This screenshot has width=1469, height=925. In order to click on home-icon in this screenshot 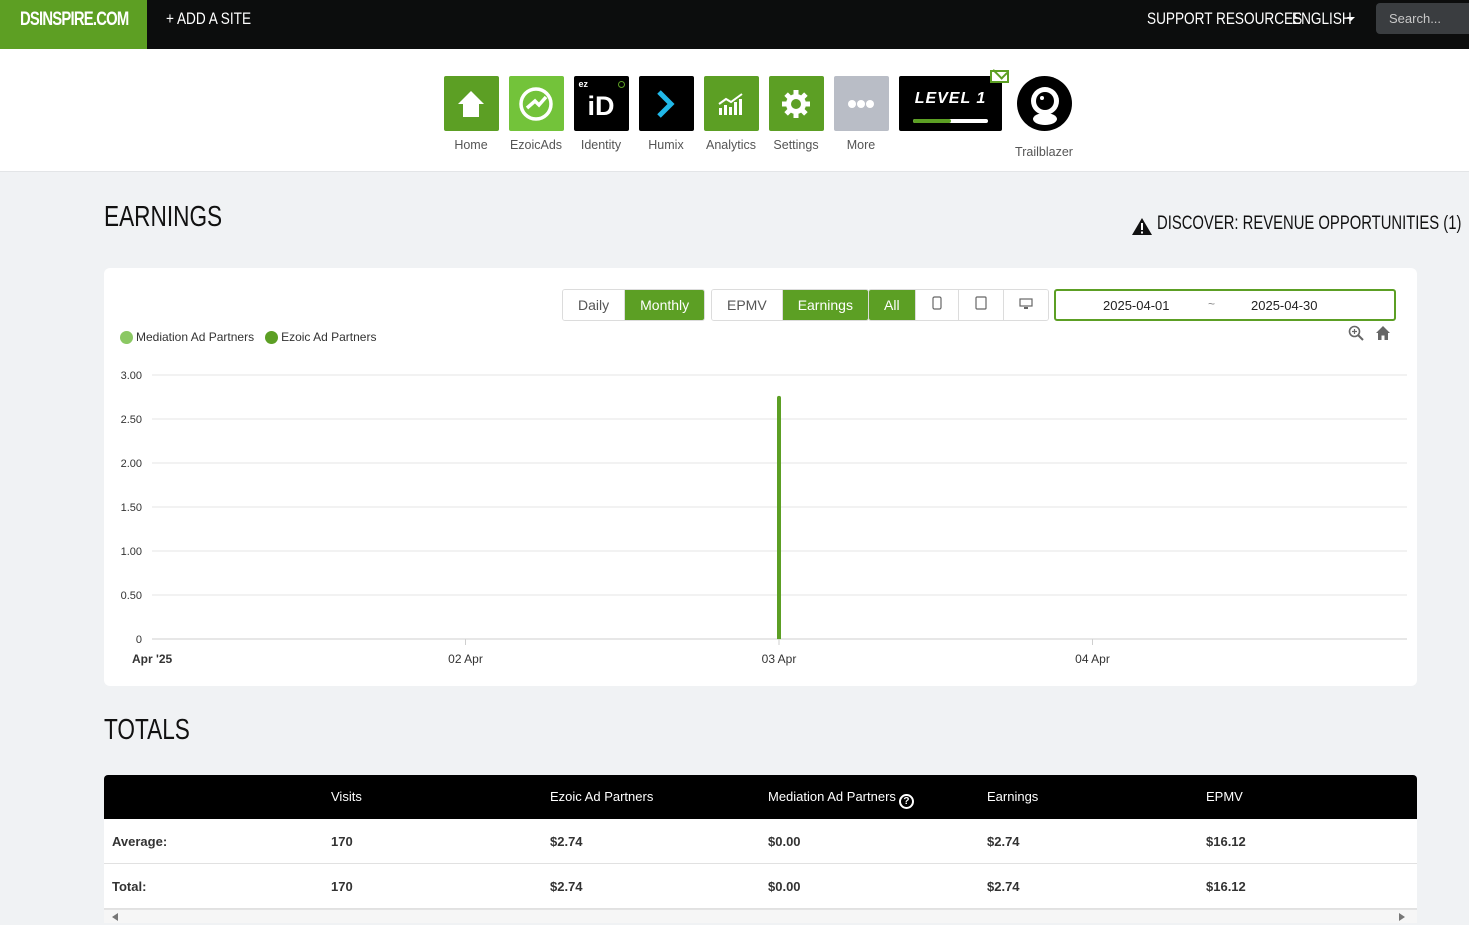, I will do `click(471, 103)`.